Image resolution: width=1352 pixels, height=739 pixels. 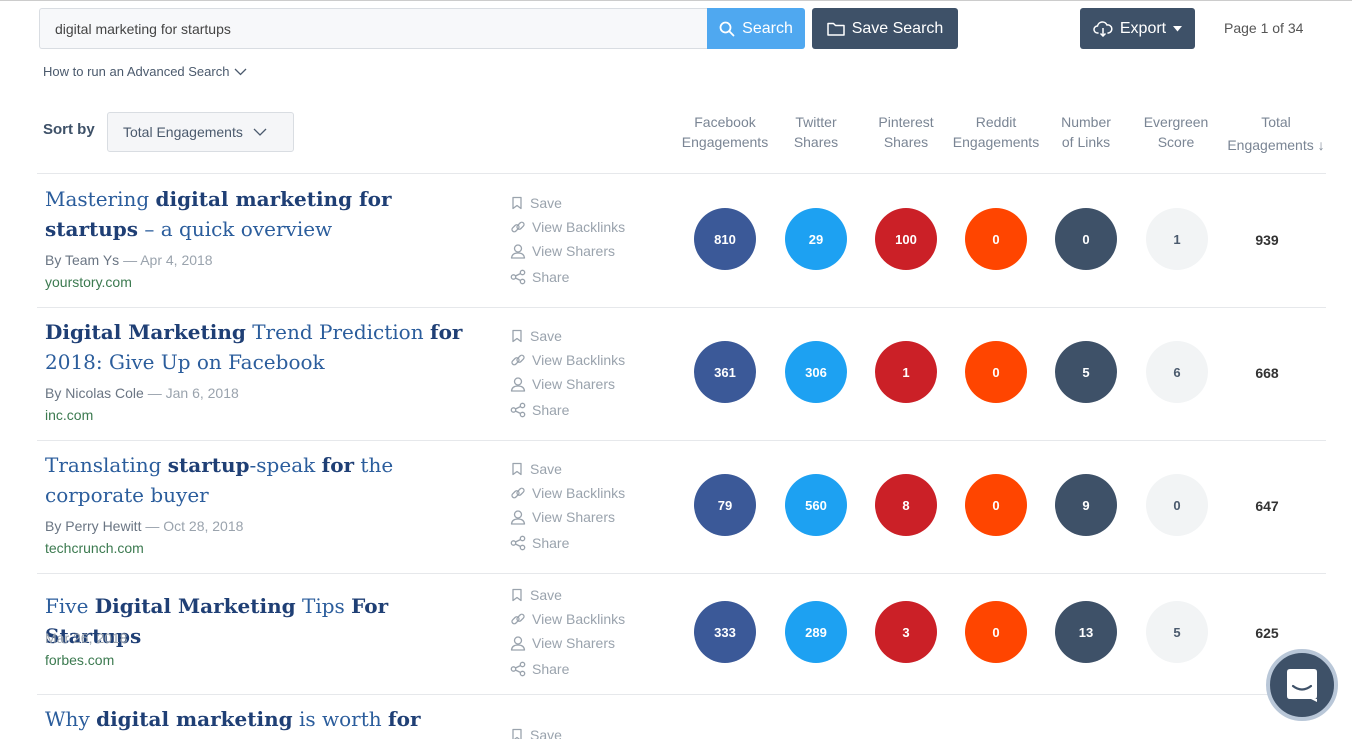 What do you see at coordinates (816, 239) in the screenshot?
I see `twitter-shares: 29` at bounding box center [816, 239].